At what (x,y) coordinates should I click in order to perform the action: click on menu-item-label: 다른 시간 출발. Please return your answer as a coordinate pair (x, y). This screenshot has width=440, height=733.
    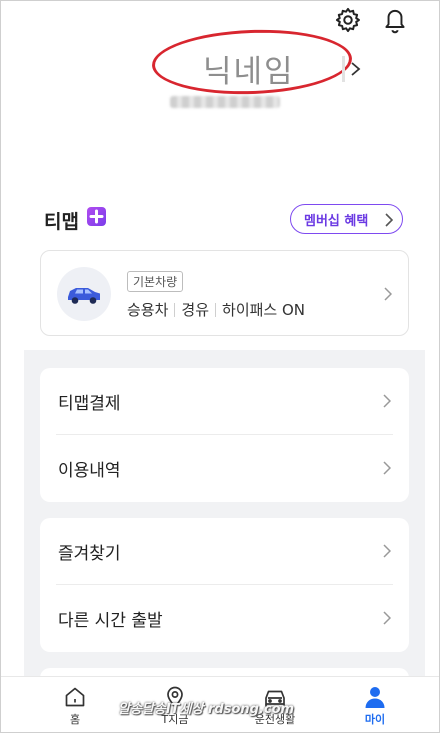
    Looking at the image, I should click on (110, 620).